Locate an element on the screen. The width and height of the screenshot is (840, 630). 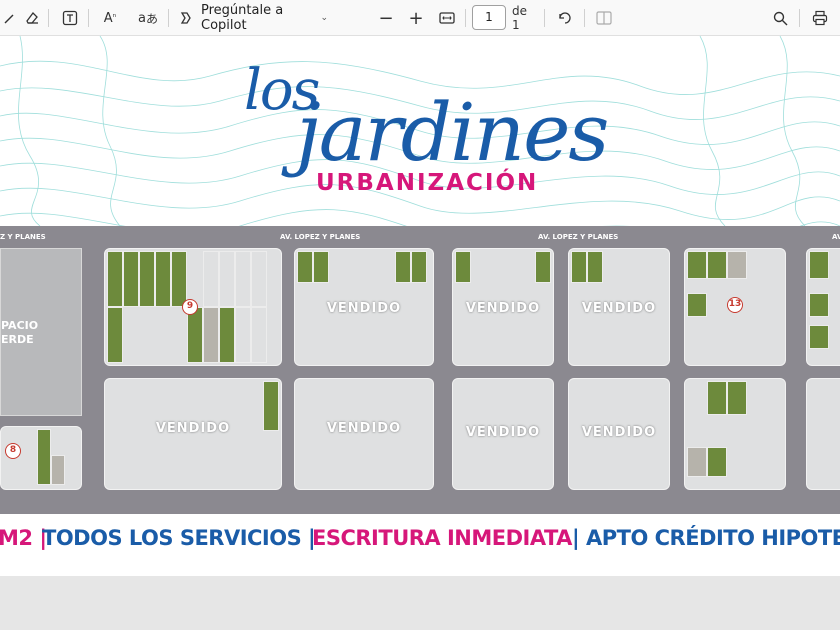
logo-urbanizacion: URBANIZACIÓN is located at coordinates (427, 183).